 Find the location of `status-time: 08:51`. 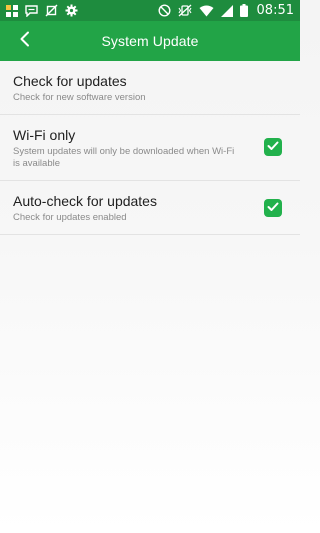

status-time: 08:51 is located at coordinates (275, 10).